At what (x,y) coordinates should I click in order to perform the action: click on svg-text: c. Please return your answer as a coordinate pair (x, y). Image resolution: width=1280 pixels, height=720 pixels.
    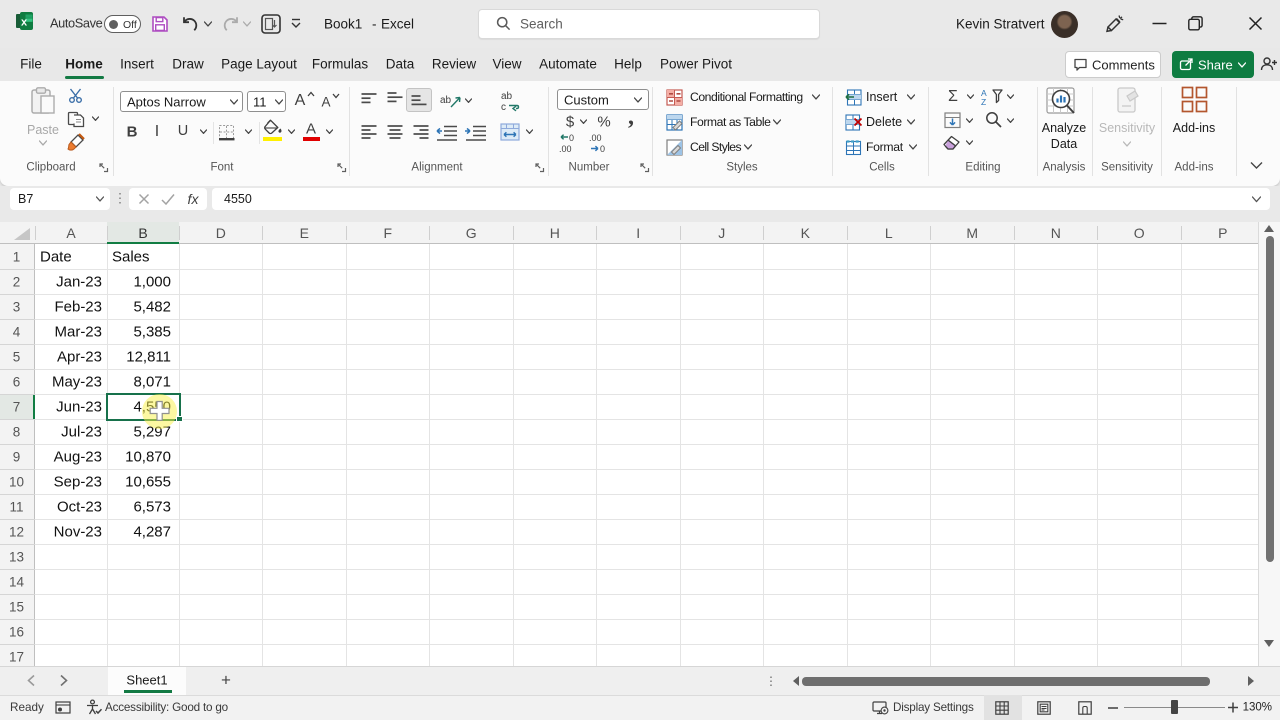
    Looking at the image, I should click on (503, 107).